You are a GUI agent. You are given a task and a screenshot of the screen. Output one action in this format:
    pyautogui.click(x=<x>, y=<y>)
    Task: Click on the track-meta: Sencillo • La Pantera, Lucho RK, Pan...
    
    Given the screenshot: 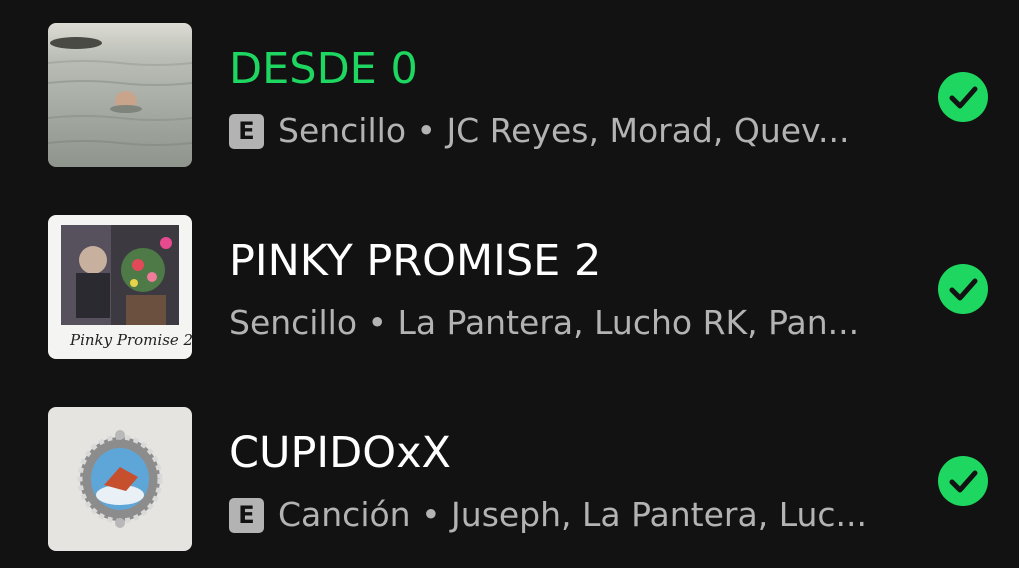 What is the action you would take?
    pyautogui.click(x=544, y=322)
    